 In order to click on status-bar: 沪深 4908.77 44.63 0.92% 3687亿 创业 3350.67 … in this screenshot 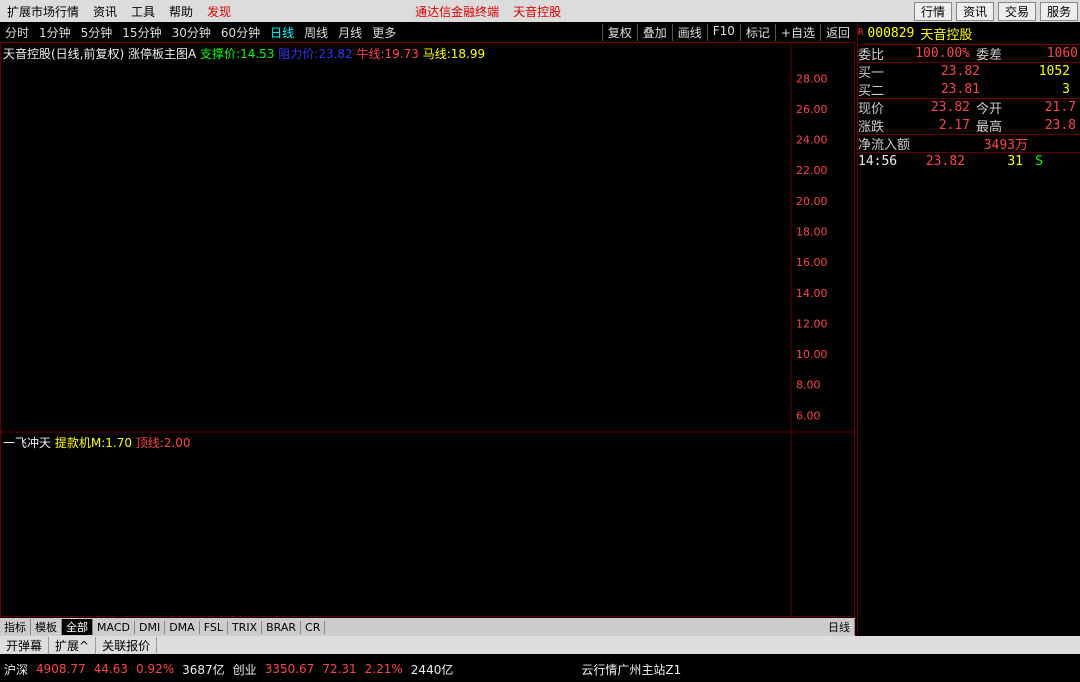, I will do `click(540, 669)`.